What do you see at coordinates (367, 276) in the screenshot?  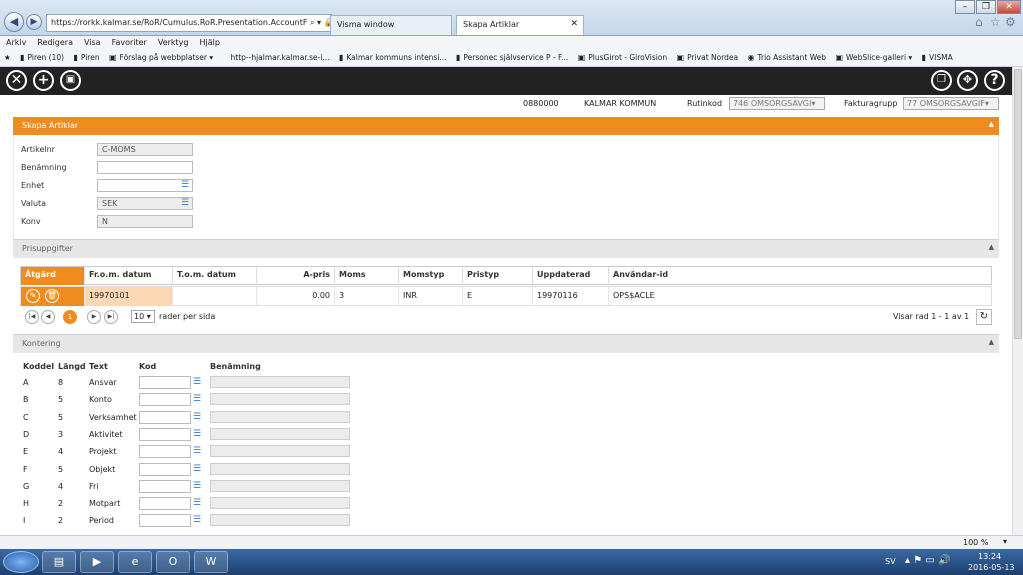 I see `col-moms: Moms` at bounding box center [367, 276].